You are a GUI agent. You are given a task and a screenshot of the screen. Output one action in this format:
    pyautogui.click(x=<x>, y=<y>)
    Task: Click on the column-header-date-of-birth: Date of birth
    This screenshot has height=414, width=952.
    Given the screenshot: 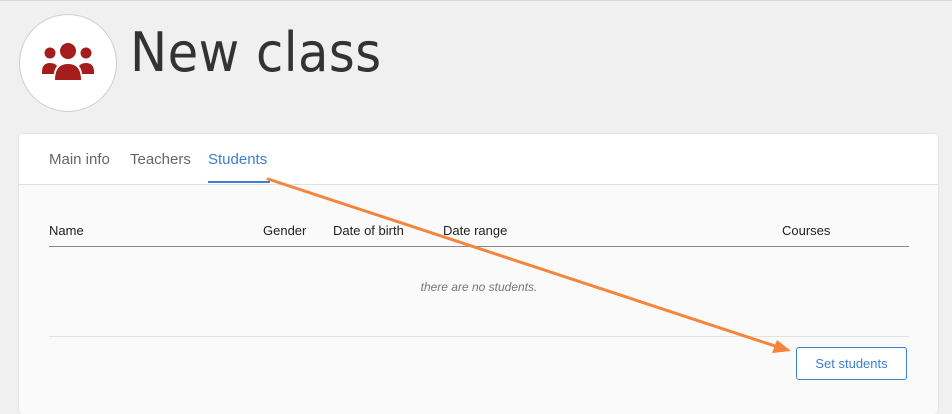 What is the action you would take?
    pyautogui.click(x=368, y=230)
    